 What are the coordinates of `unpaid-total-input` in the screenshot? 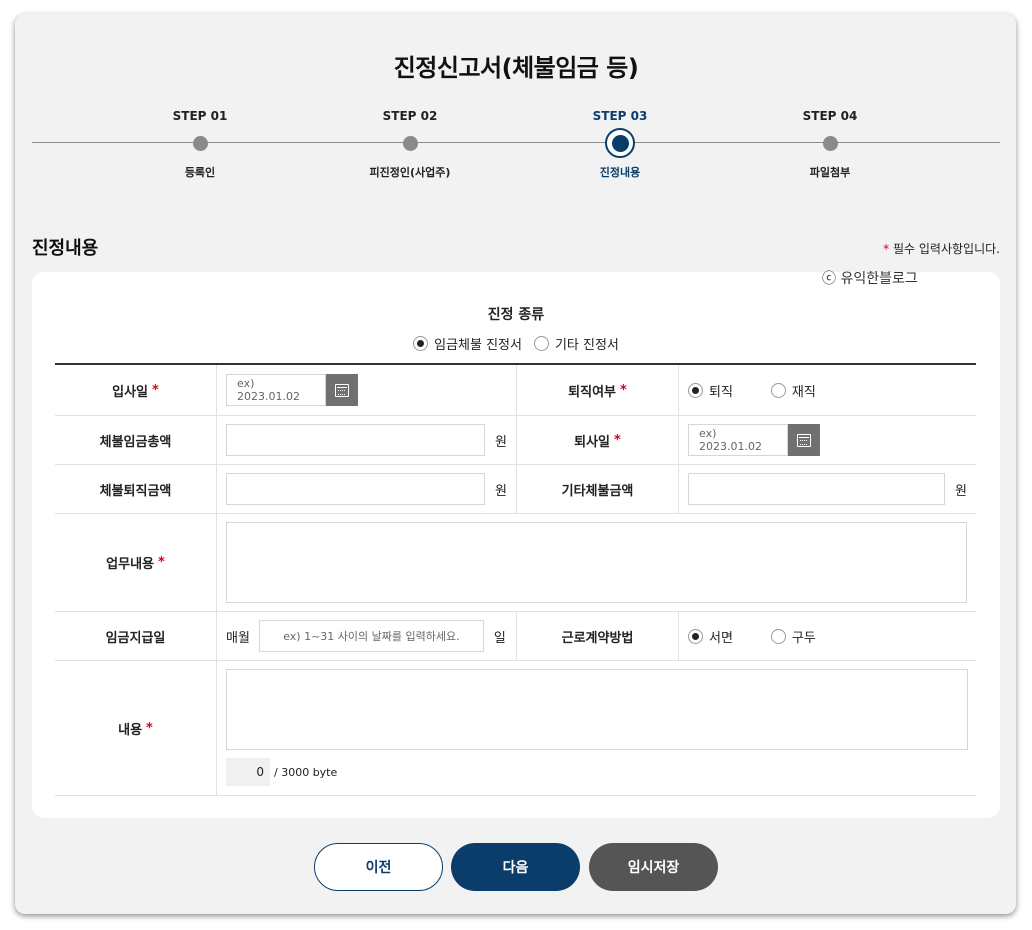 It's located at (356, 440).